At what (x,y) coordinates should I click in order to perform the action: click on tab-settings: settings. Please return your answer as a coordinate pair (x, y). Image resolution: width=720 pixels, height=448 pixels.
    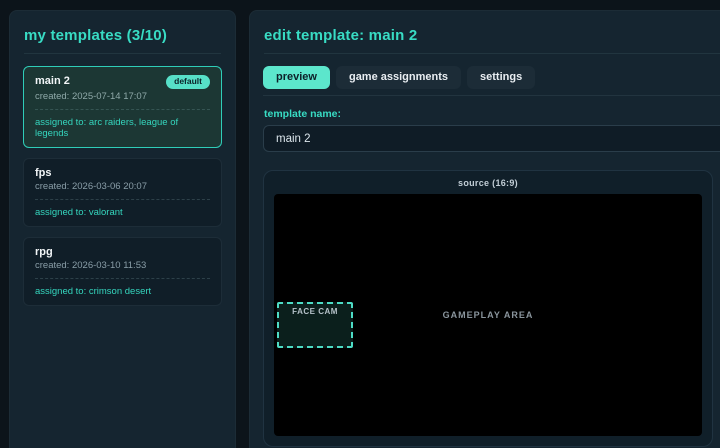
    Looking at the image, I should click on (501, 77).